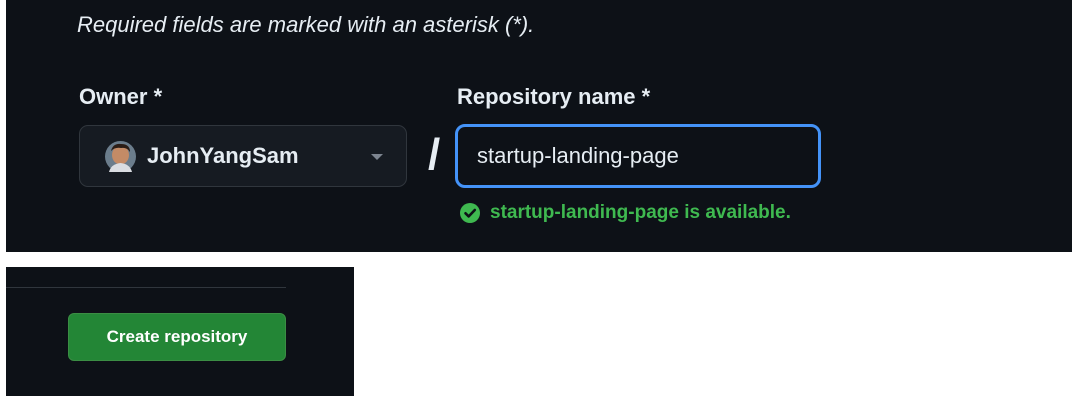 The width and height of the screenshot is (1072, 396). I want to click on divider, so click(146, 287).